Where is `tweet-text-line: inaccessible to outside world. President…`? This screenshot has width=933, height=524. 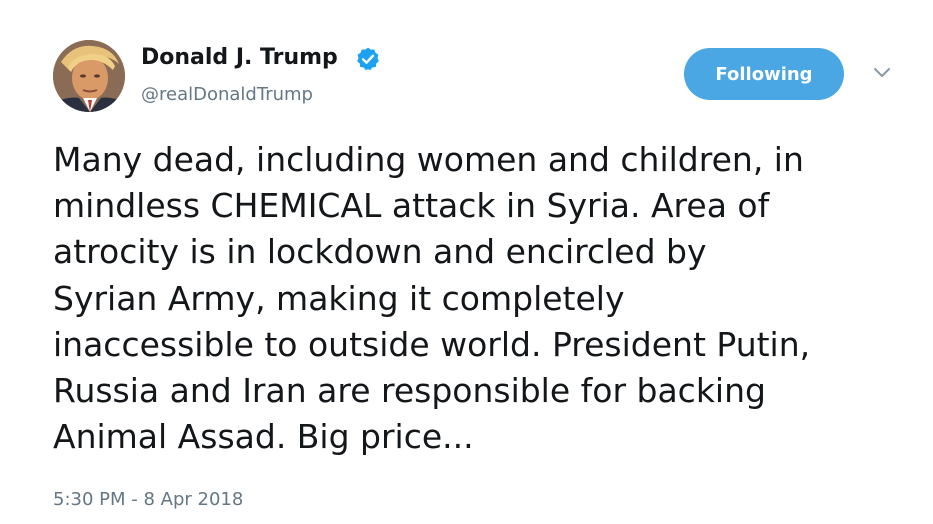
tweet-text-line: inaccessible to outside world. President… is located at coordinates (432, 344).